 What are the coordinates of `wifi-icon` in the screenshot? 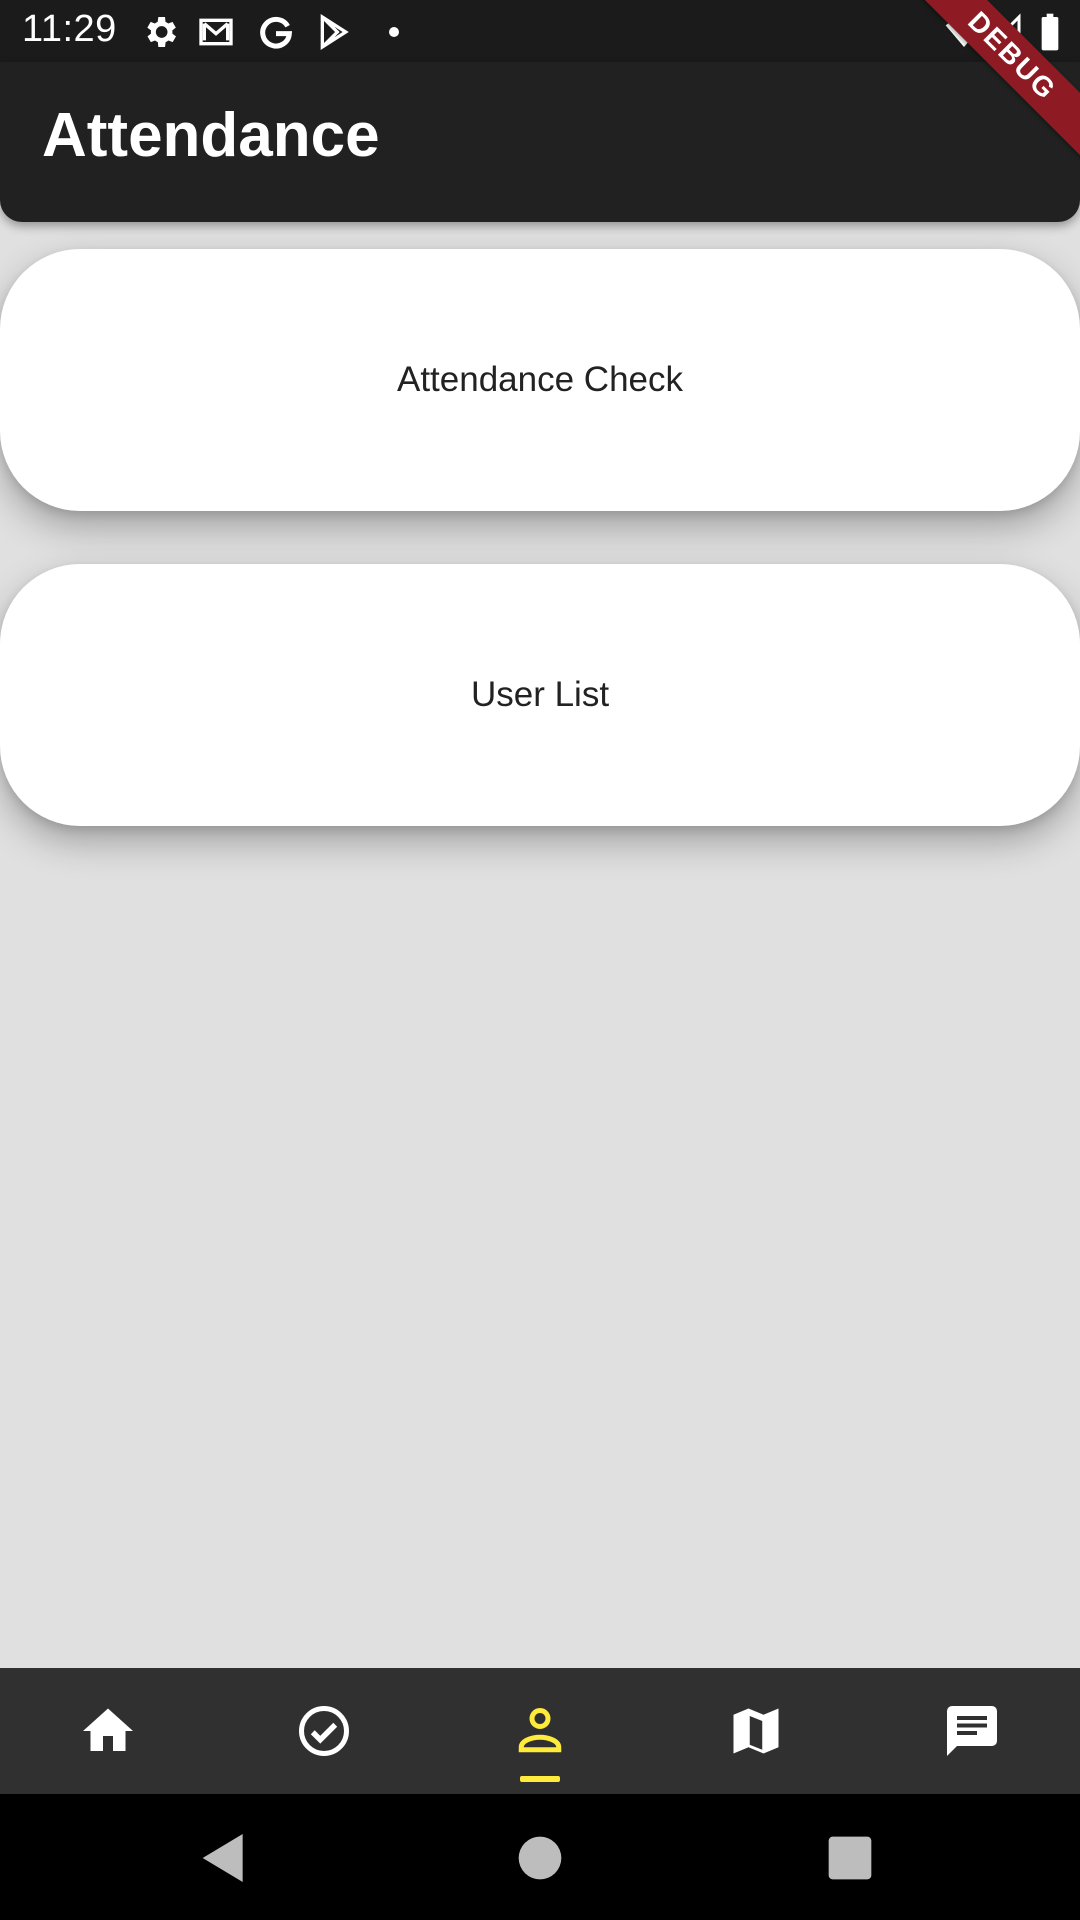 It's located at (964, 33).